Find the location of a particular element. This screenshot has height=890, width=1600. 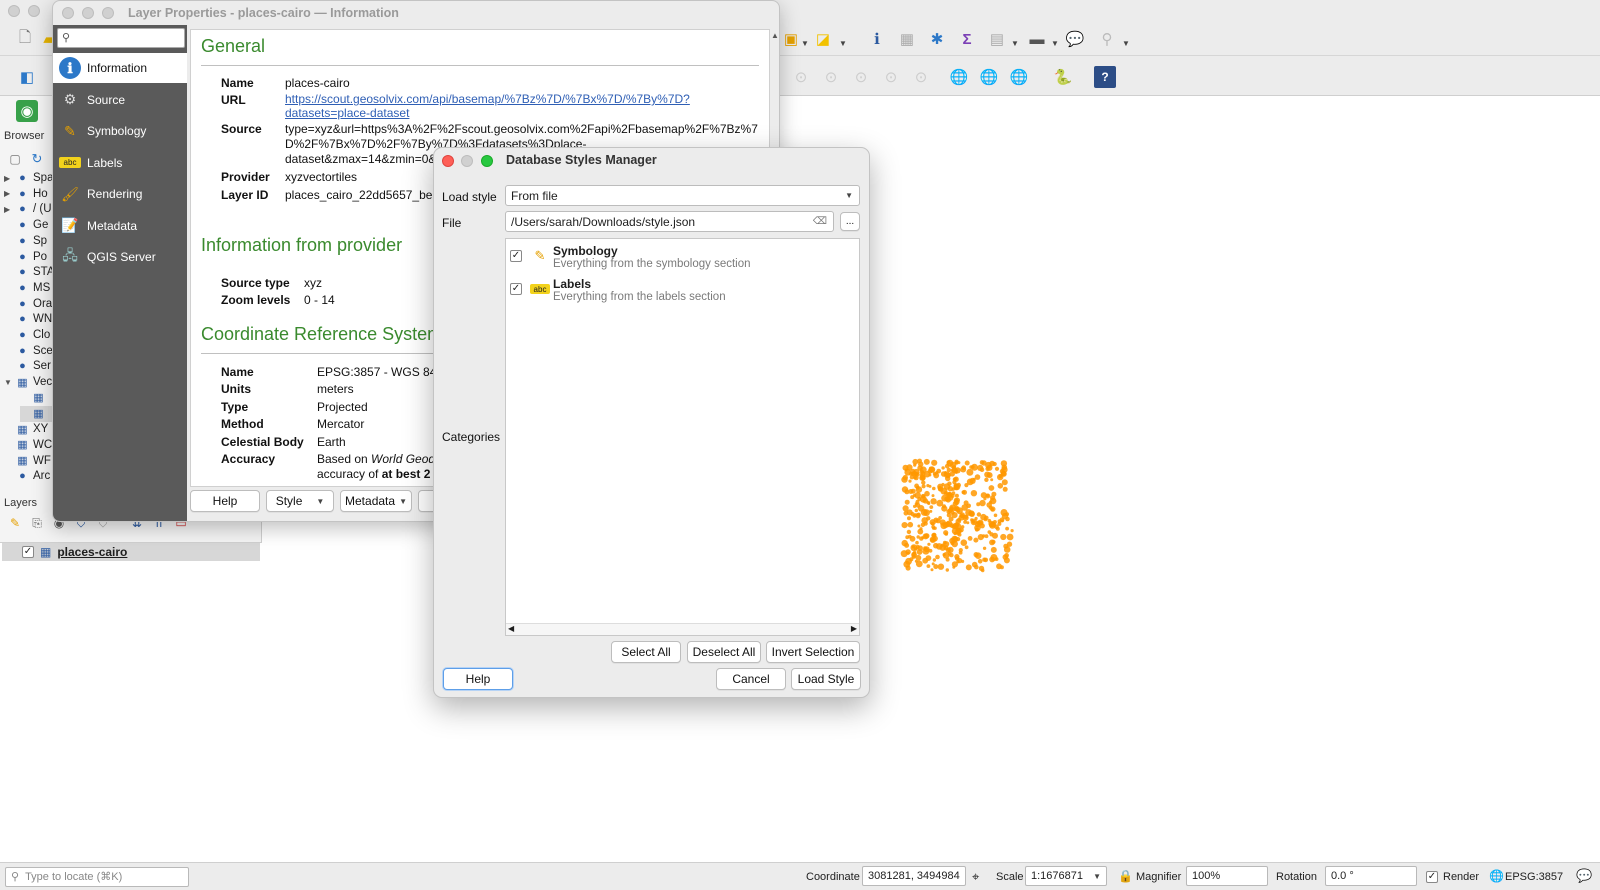

attribute-table-icon: ▦ is located at coordinates (907, 39).